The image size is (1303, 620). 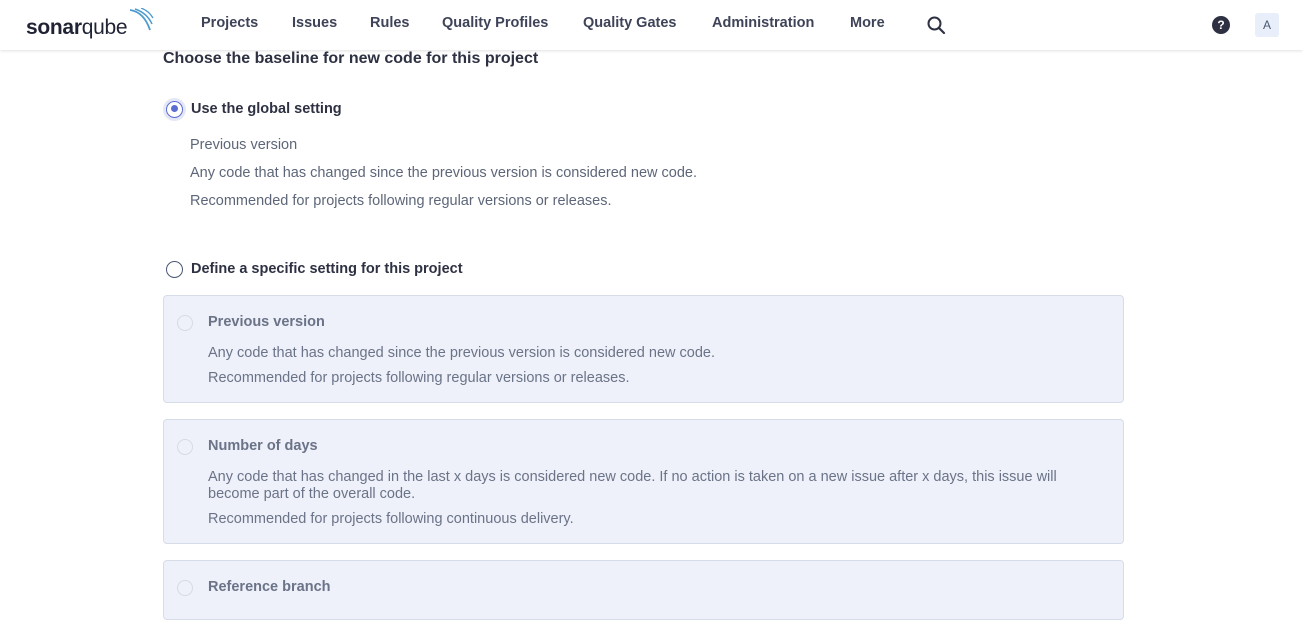 I want to click on sonarqube-logo: sonarqube, so click(x=91, y=25).